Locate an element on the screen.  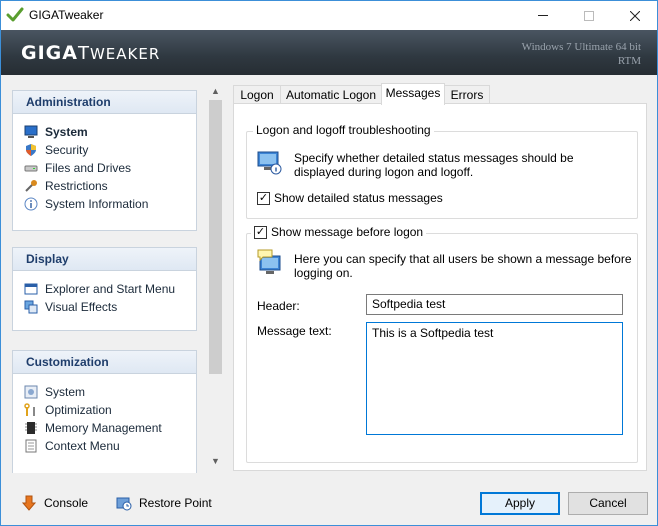
sidebar-item-label: System Information is located at coordinates (97, 204).